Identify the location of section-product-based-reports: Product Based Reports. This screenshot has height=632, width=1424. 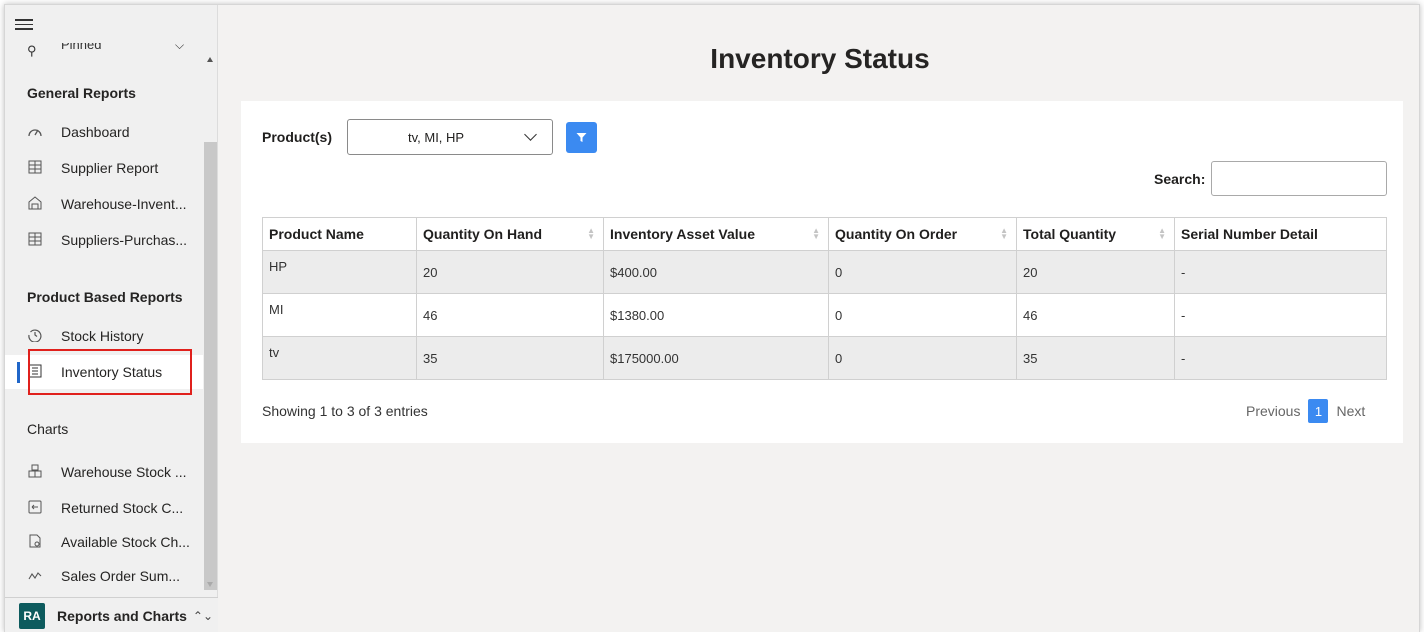
(105, 297).